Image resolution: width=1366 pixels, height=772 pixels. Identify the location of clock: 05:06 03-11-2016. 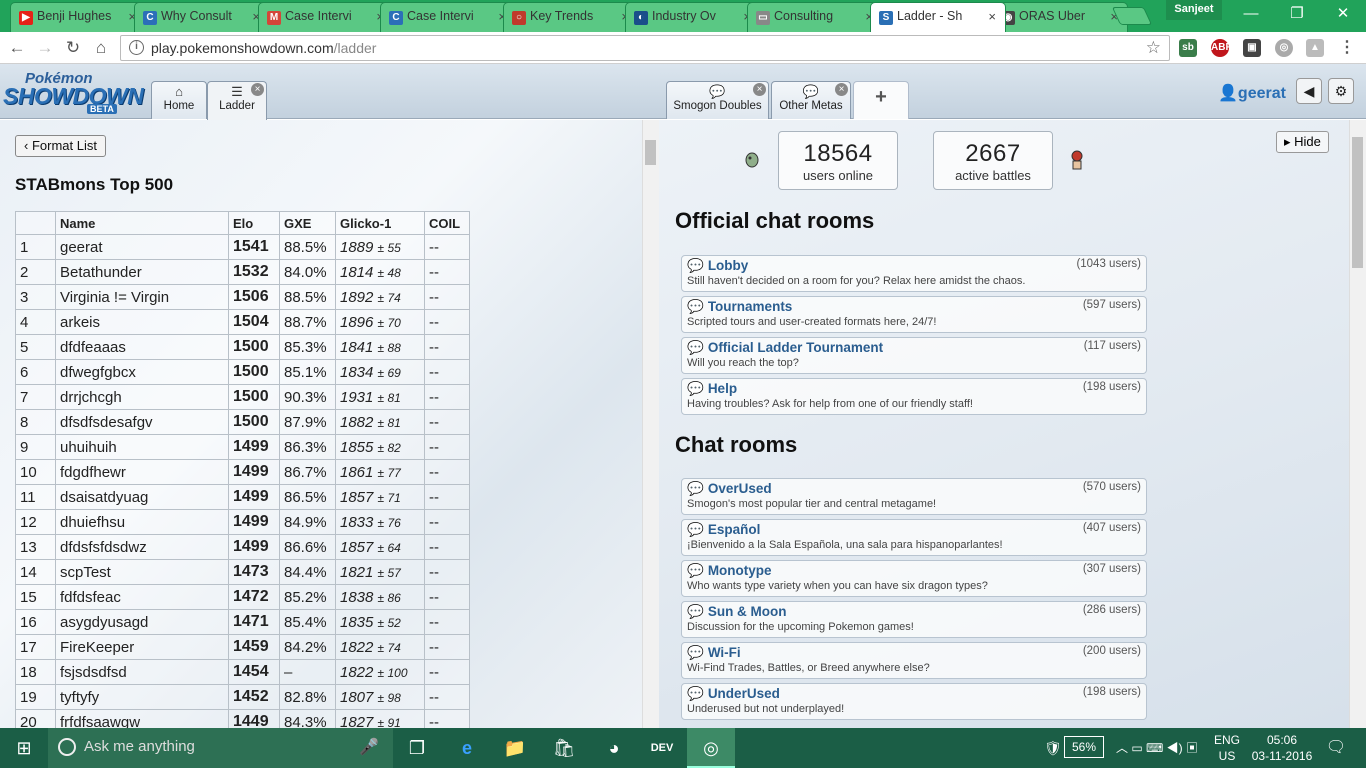
(1282, 752).